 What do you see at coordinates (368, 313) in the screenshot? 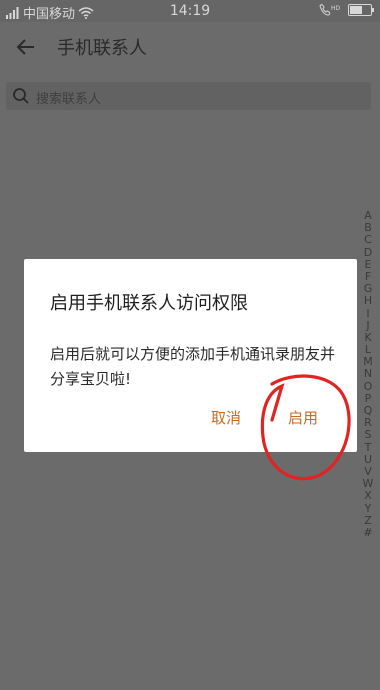
I see `index-letter: I` at bounding box center [368, 313].